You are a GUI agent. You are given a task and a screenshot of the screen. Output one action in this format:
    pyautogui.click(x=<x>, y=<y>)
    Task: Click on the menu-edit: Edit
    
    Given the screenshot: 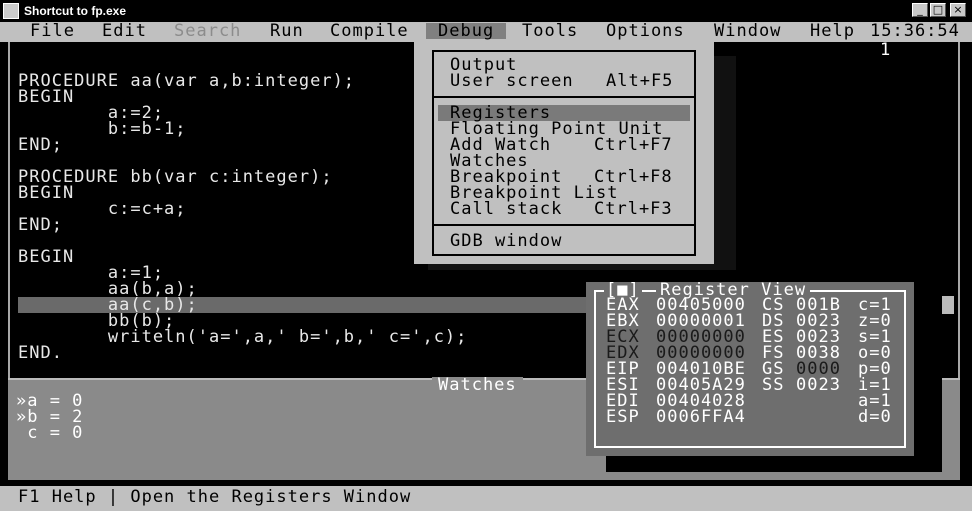 What is the action you would take?
    pyautogui.click(x=124, y=31)
    